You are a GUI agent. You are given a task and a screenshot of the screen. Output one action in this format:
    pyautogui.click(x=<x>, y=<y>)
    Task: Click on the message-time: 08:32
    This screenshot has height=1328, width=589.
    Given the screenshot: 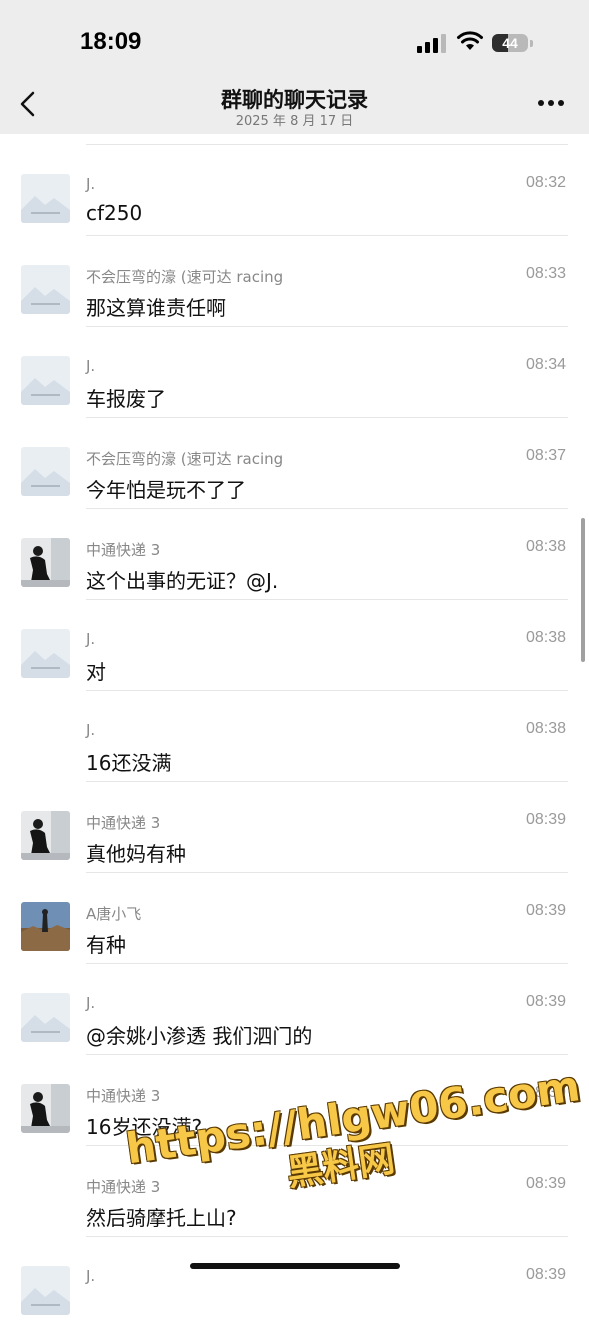 What is the action you would take?
    pyautogui.click(x=545, y=182)
    